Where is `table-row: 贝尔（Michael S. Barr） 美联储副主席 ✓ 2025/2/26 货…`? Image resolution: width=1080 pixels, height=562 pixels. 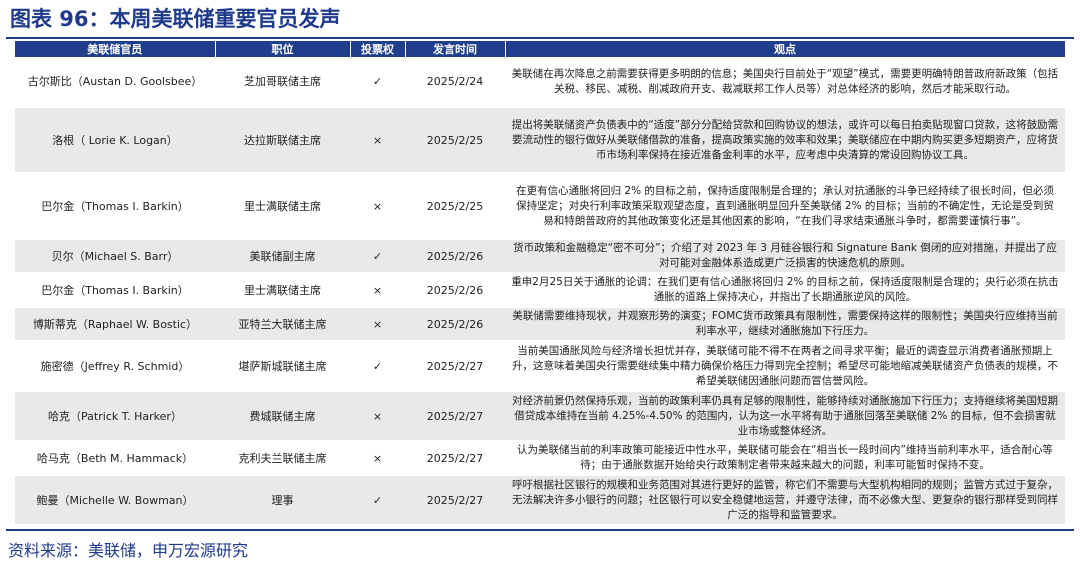 table-row: 贝尔（Michael S. Barr） 美联储副主席 ✓ 2025/2/26 货… is located at coordinates (540, 256).